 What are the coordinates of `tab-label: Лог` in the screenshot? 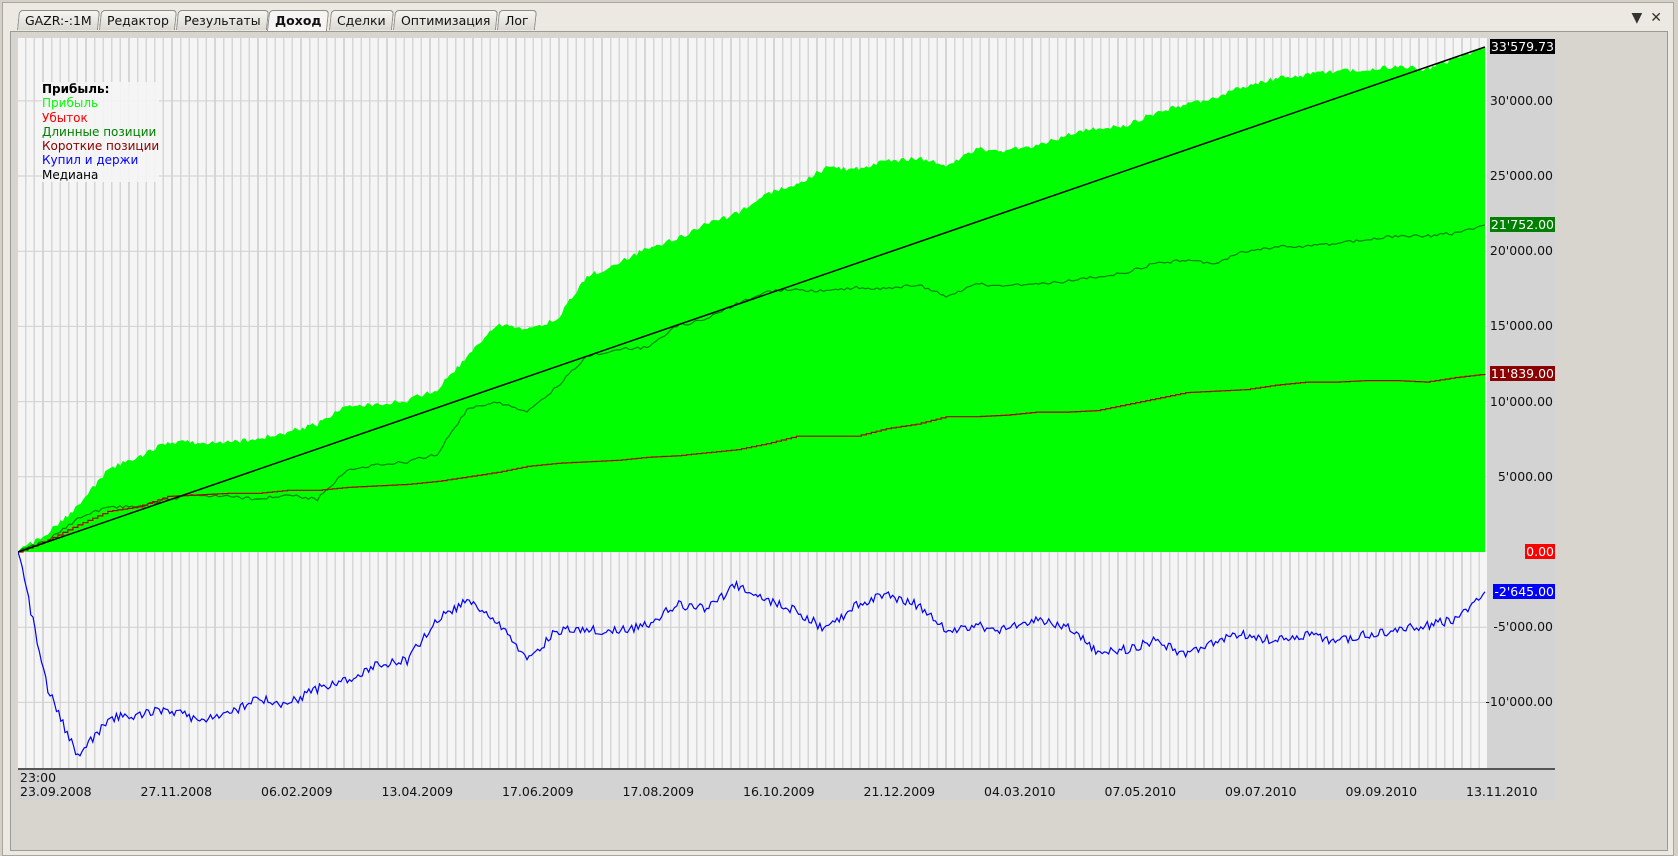 It's located at (517, 20).